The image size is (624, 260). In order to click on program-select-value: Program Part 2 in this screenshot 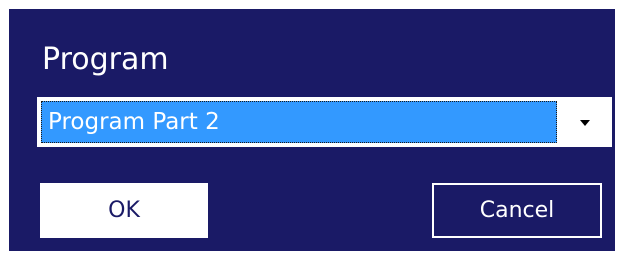, I will do `click(299, 122)`.